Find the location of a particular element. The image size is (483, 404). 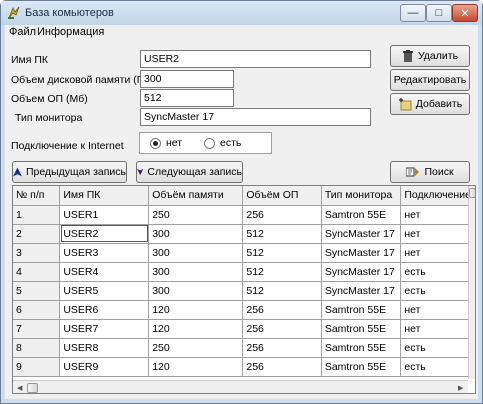

menu-file: Файл is located at coordinates (22, 32).